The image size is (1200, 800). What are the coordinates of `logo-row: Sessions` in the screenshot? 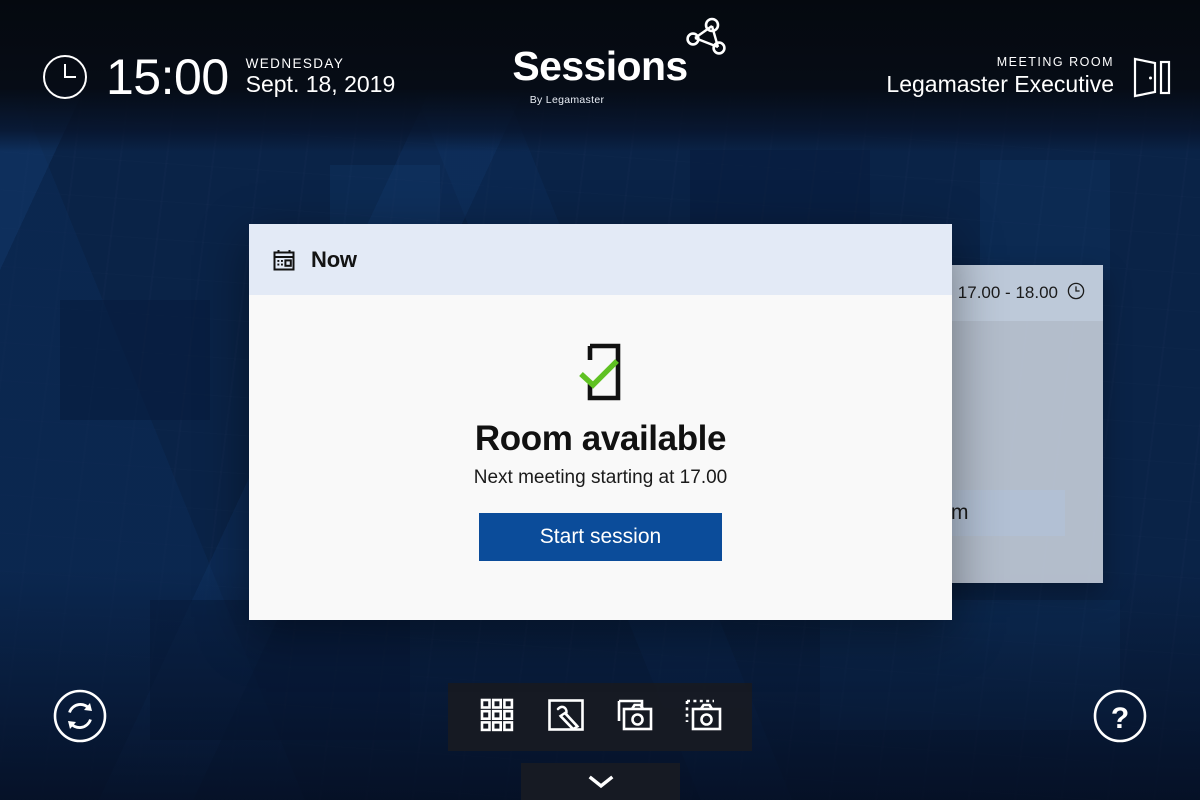 It's located at (619, 53).